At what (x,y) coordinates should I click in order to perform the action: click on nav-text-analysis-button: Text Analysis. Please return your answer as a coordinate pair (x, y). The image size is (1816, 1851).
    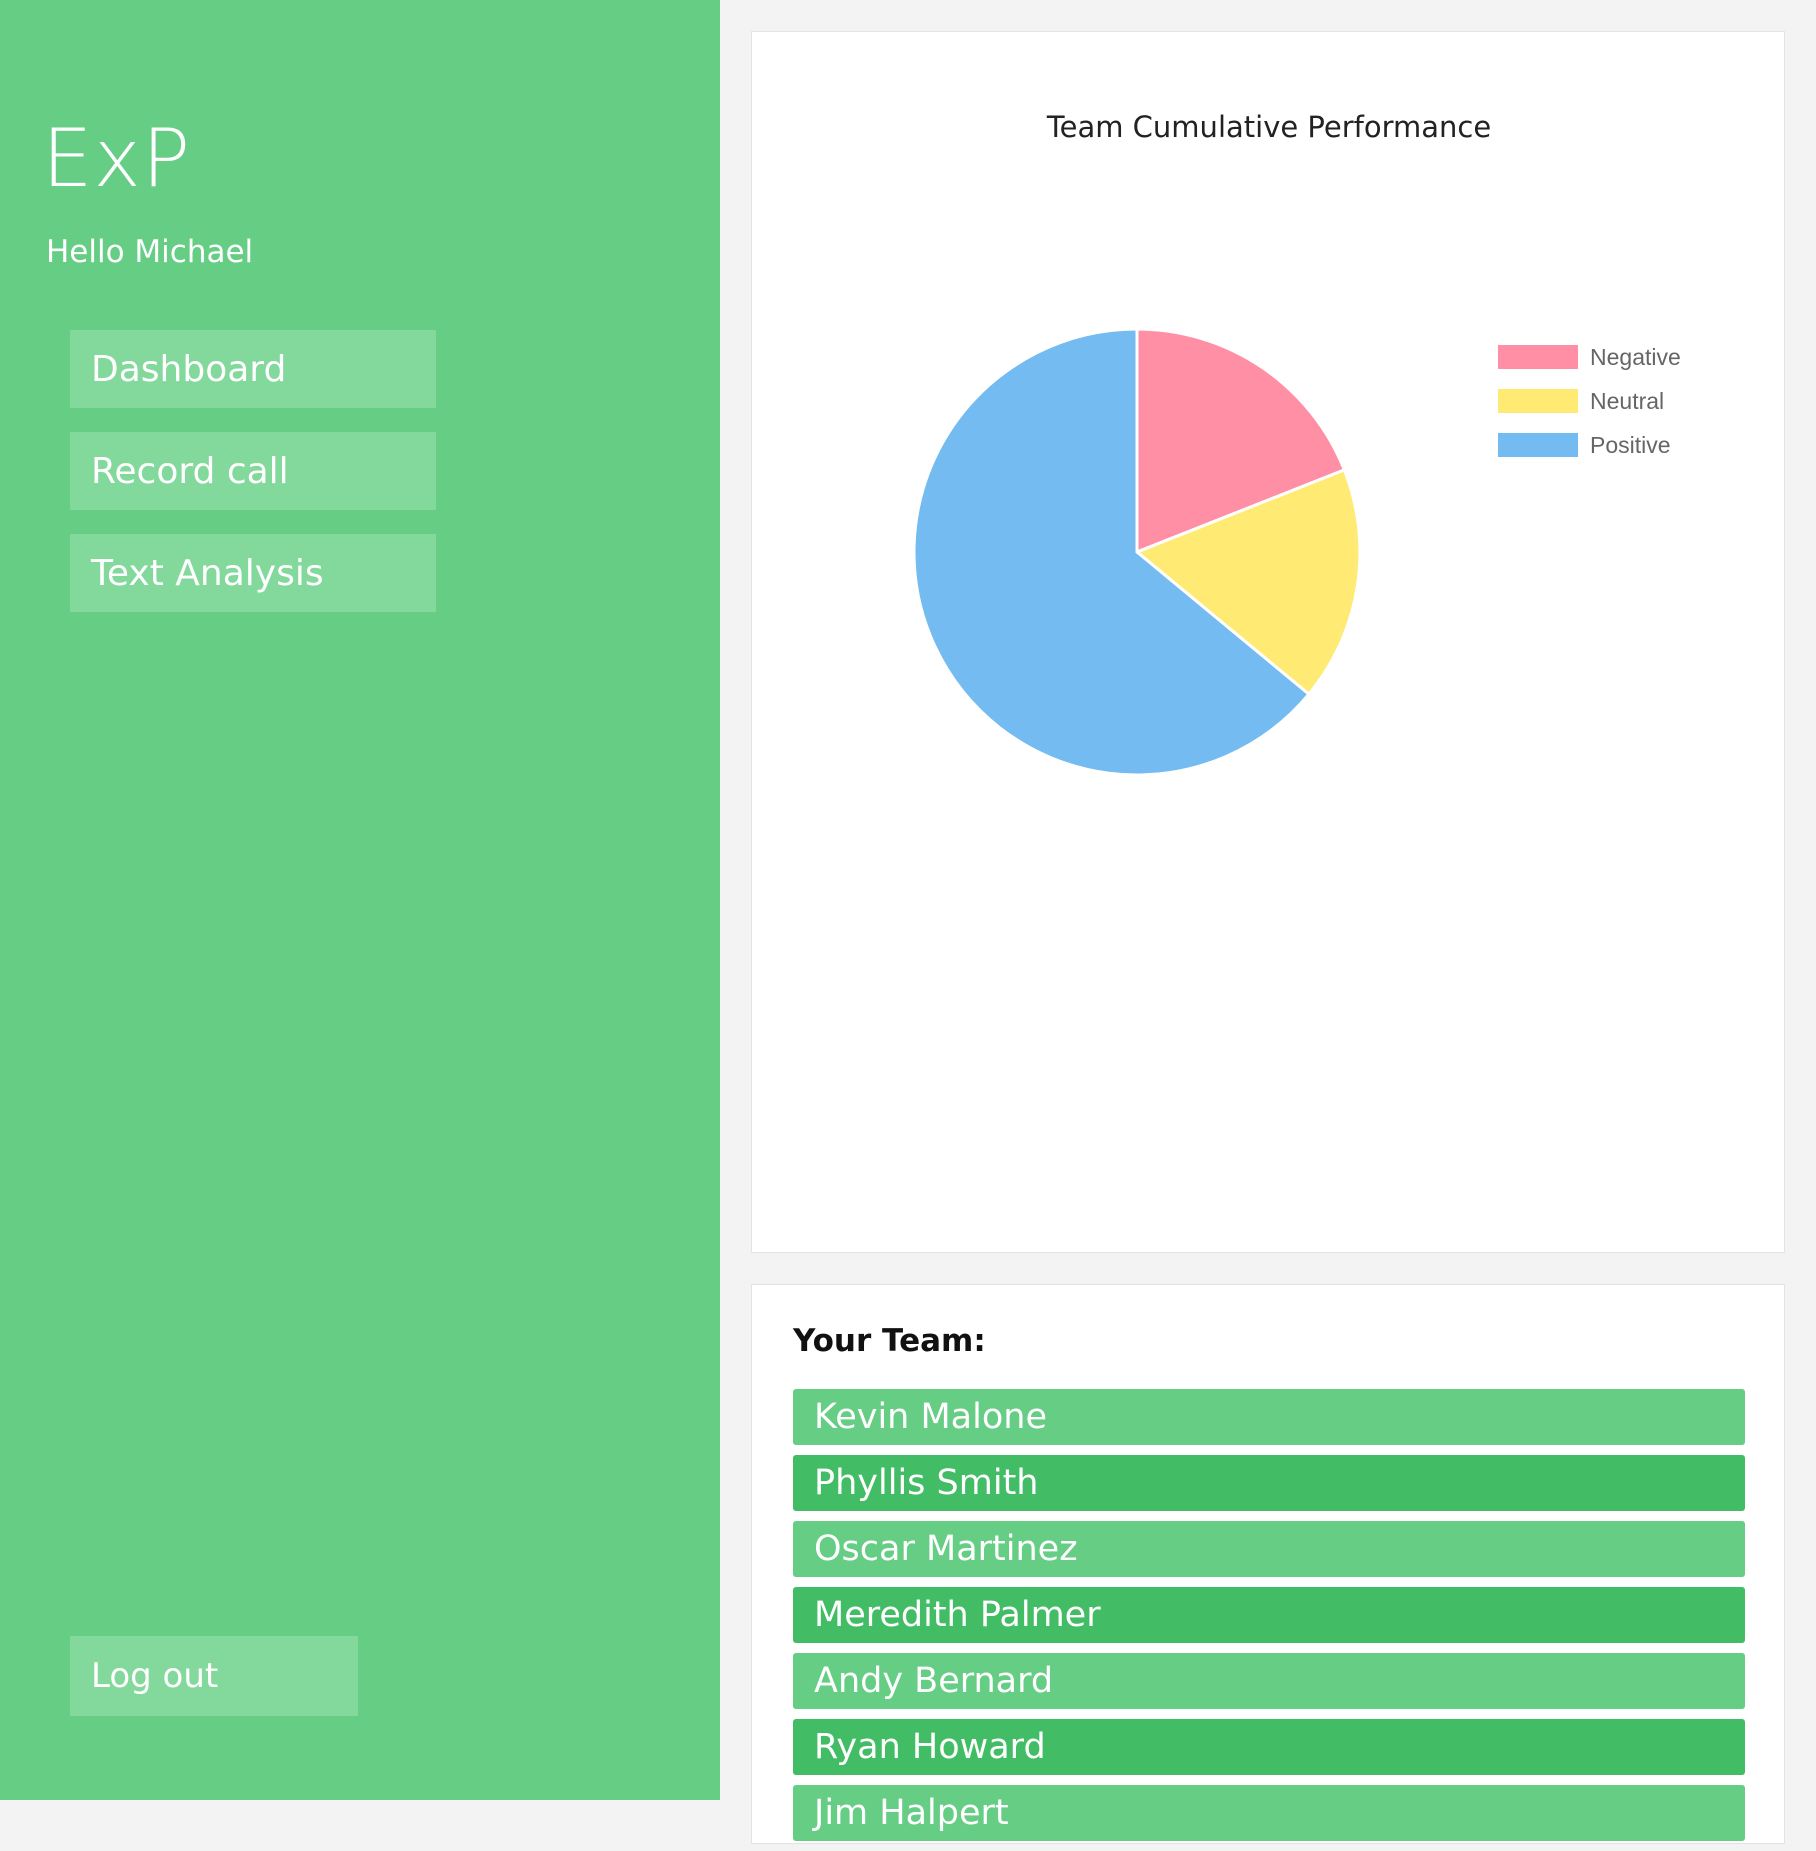
    Looking at the image, I should click on (253, 573).